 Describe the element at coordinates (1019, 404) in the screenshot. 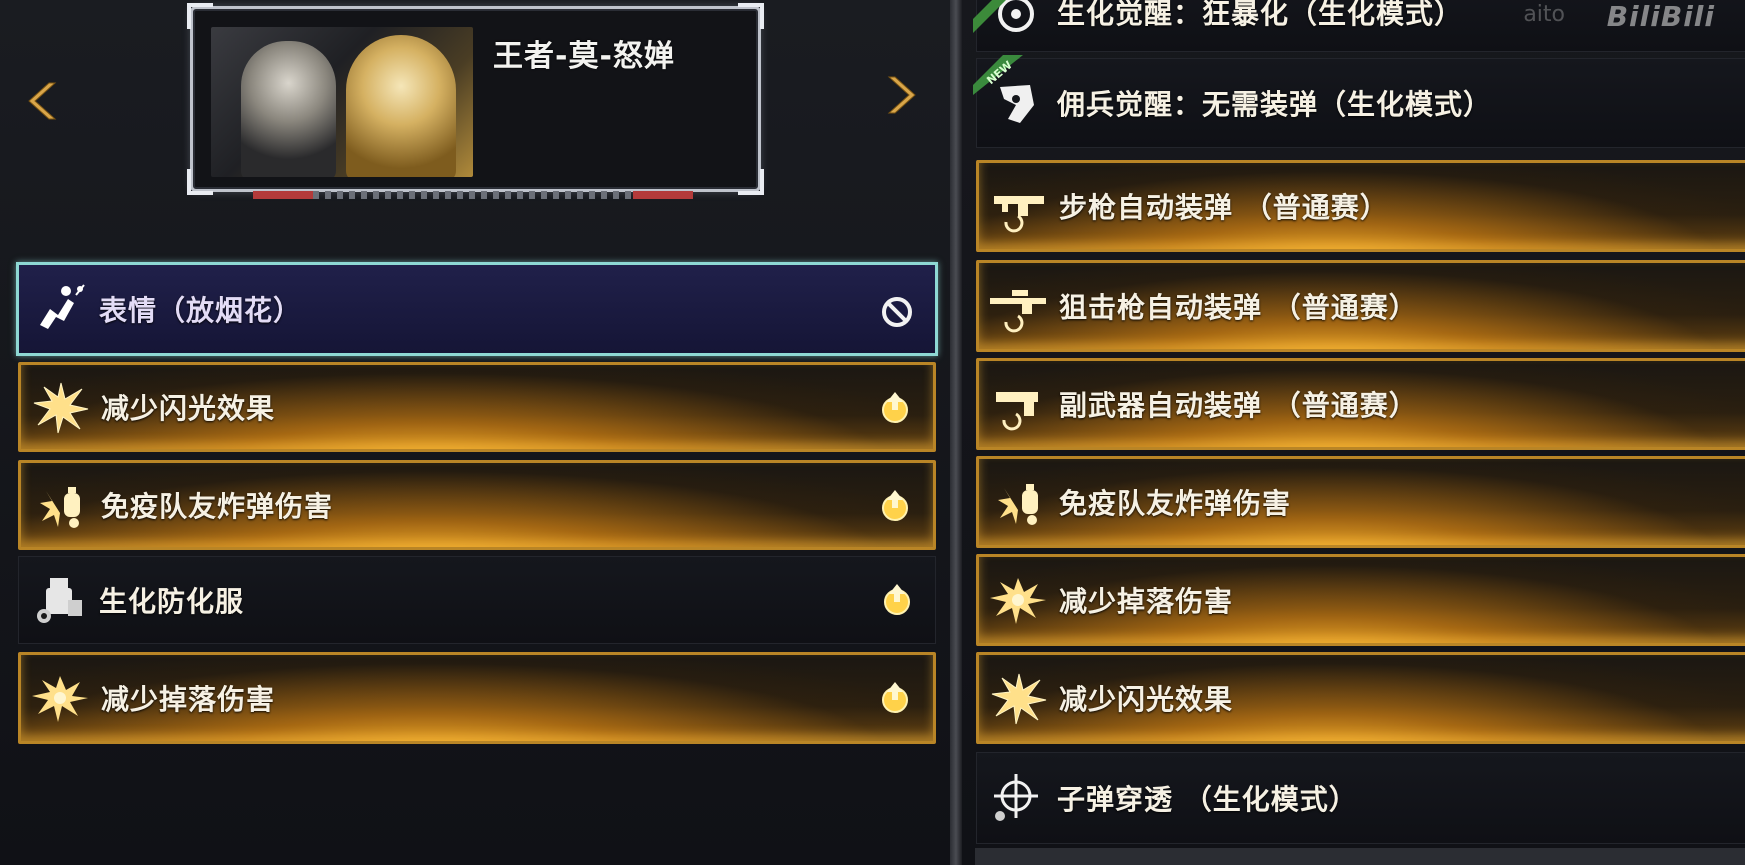

I see `pistol-reload-icon` at that location.